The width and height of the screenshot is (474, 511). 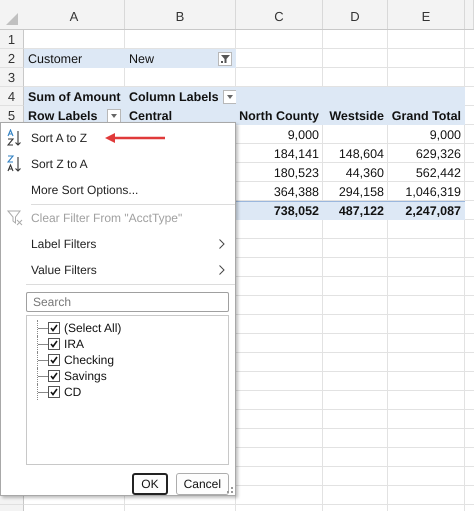 I want to click on row-number: 4, so click(x=12, y=96).